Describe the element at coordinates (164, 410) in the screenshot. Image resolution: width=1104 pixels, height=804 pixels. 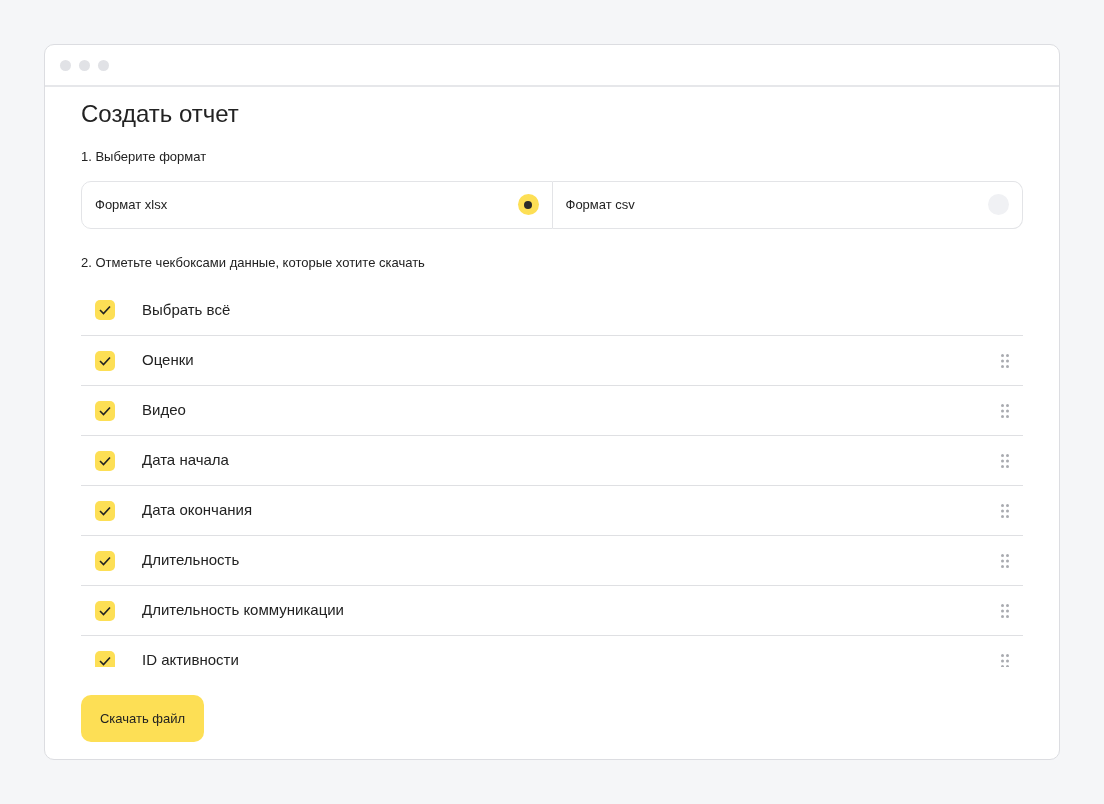
I see `field-label: Видео` at that location.